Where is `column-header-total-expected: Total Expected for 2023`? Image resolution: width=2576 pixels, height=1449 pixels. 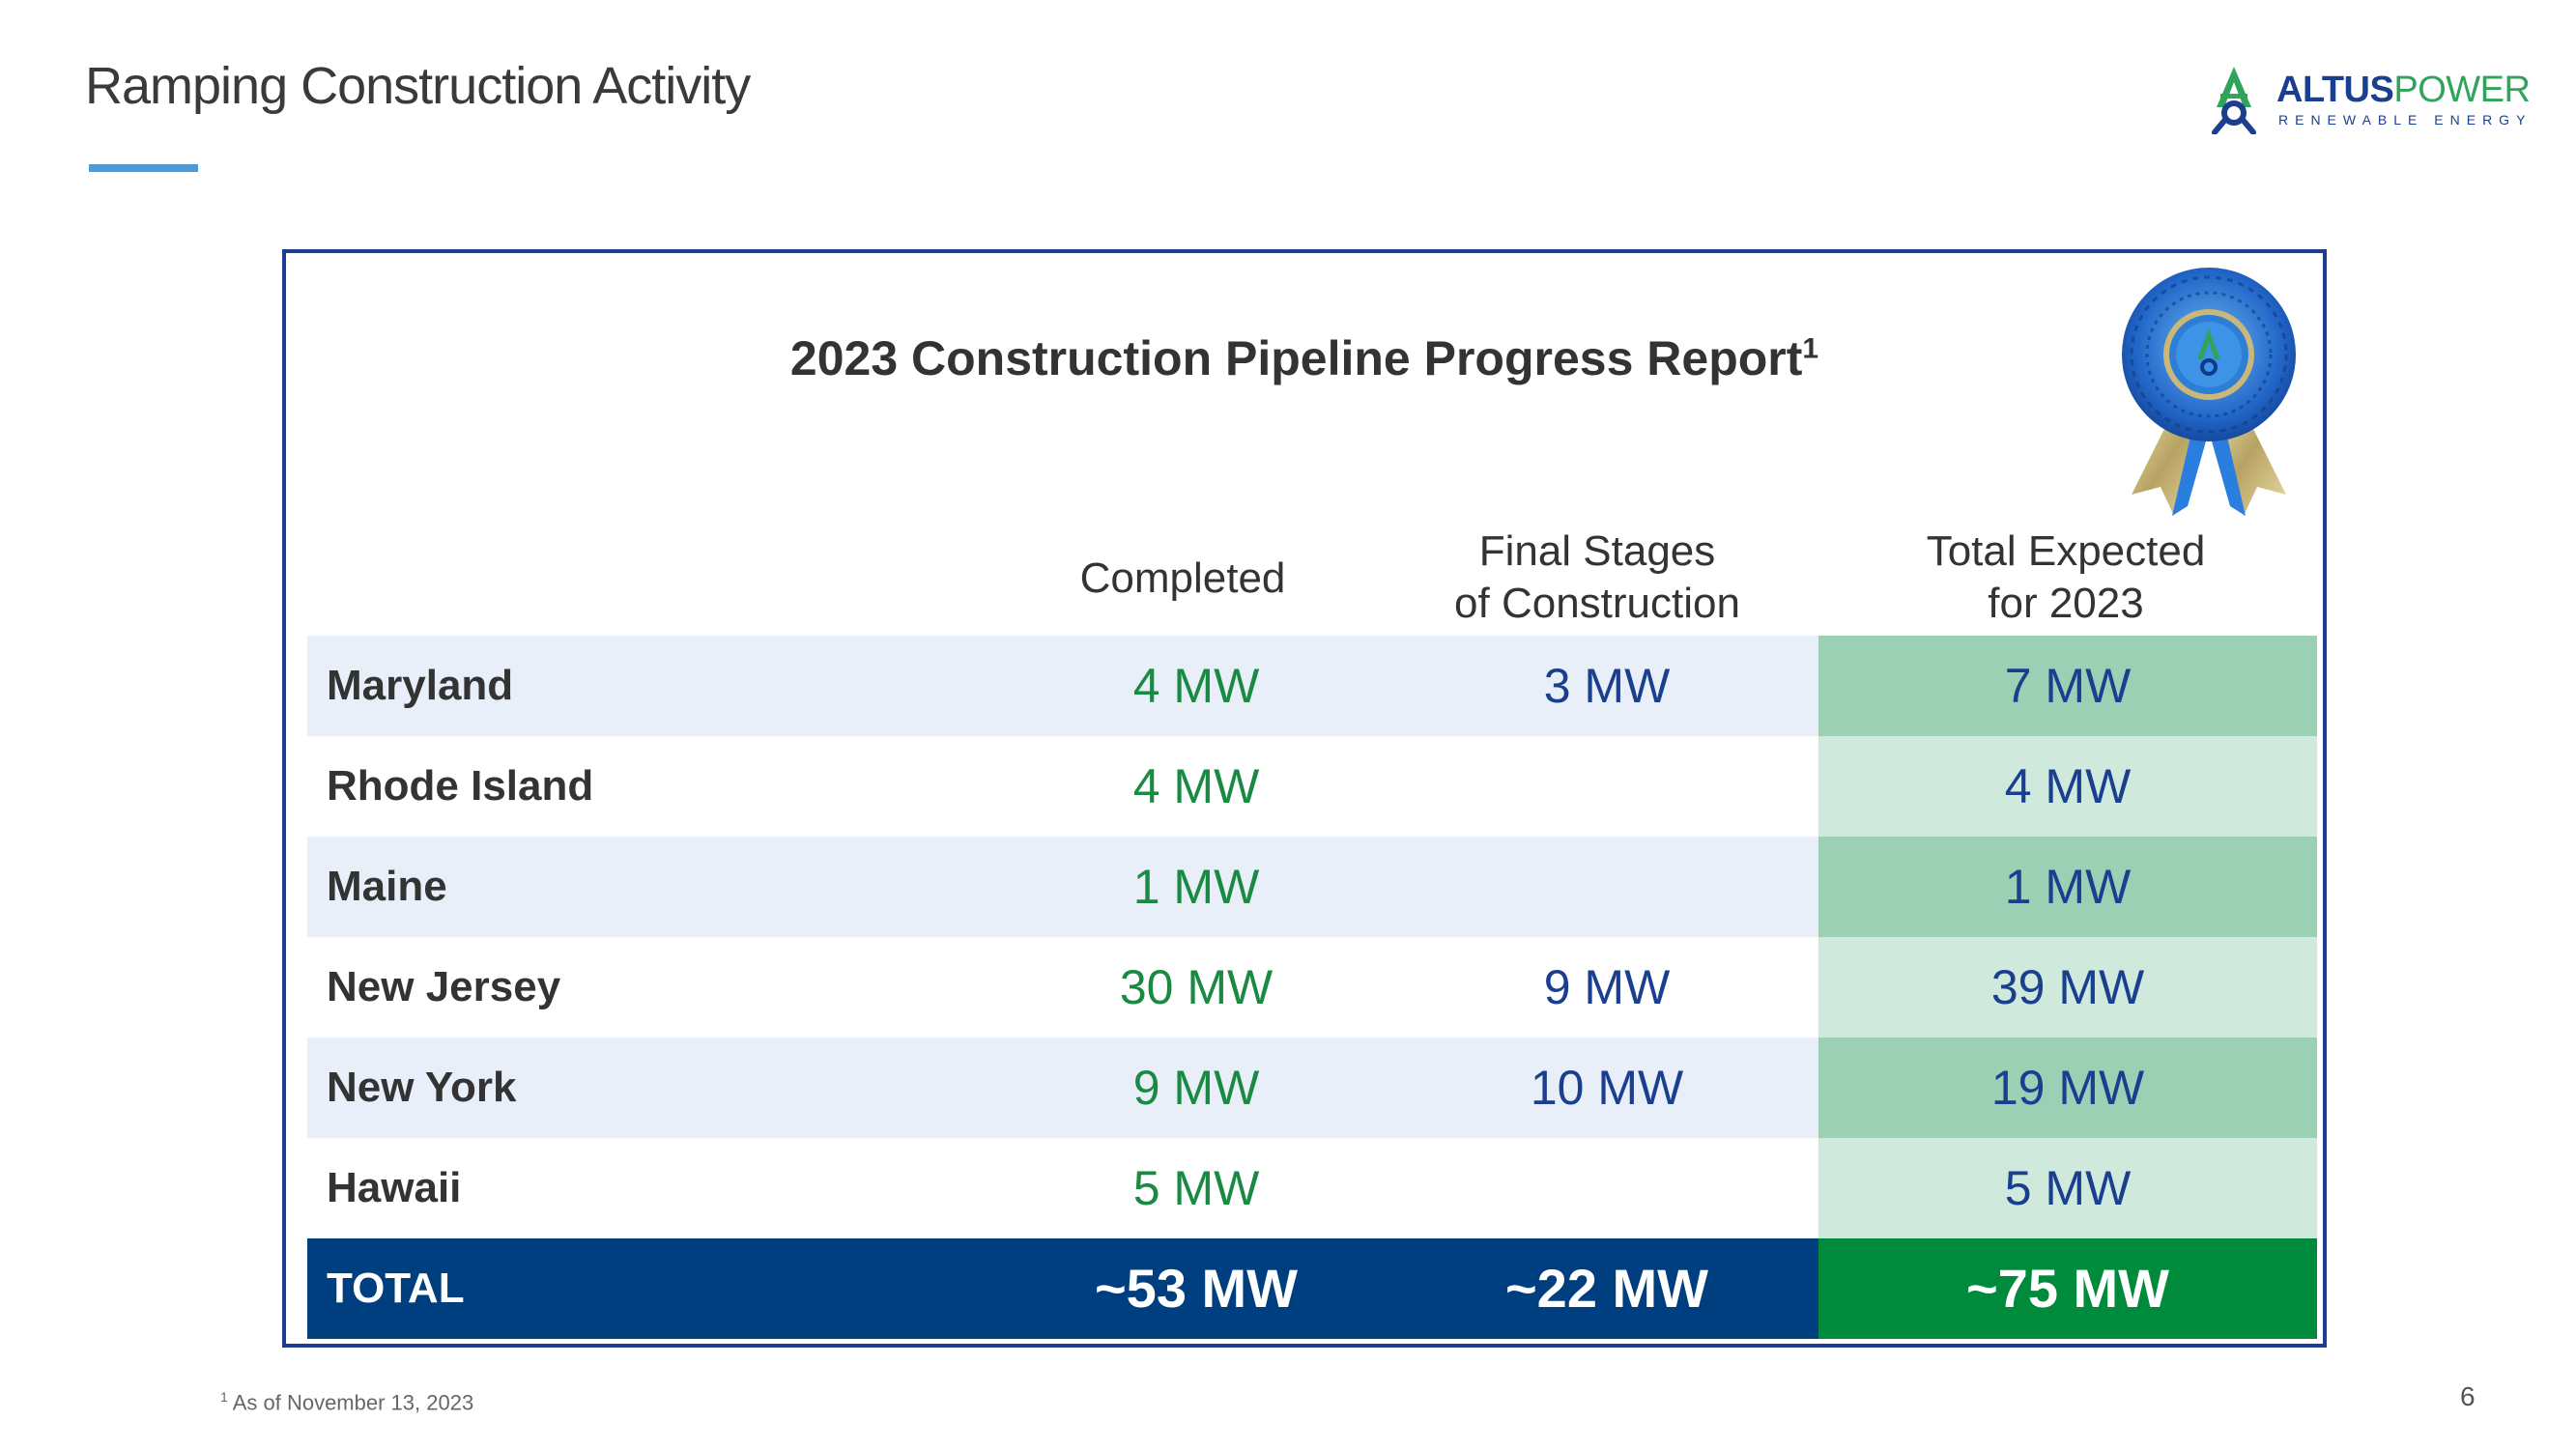 column-header-total-expected: Total Expected for 2023 is located at coordinates (2066, 577).